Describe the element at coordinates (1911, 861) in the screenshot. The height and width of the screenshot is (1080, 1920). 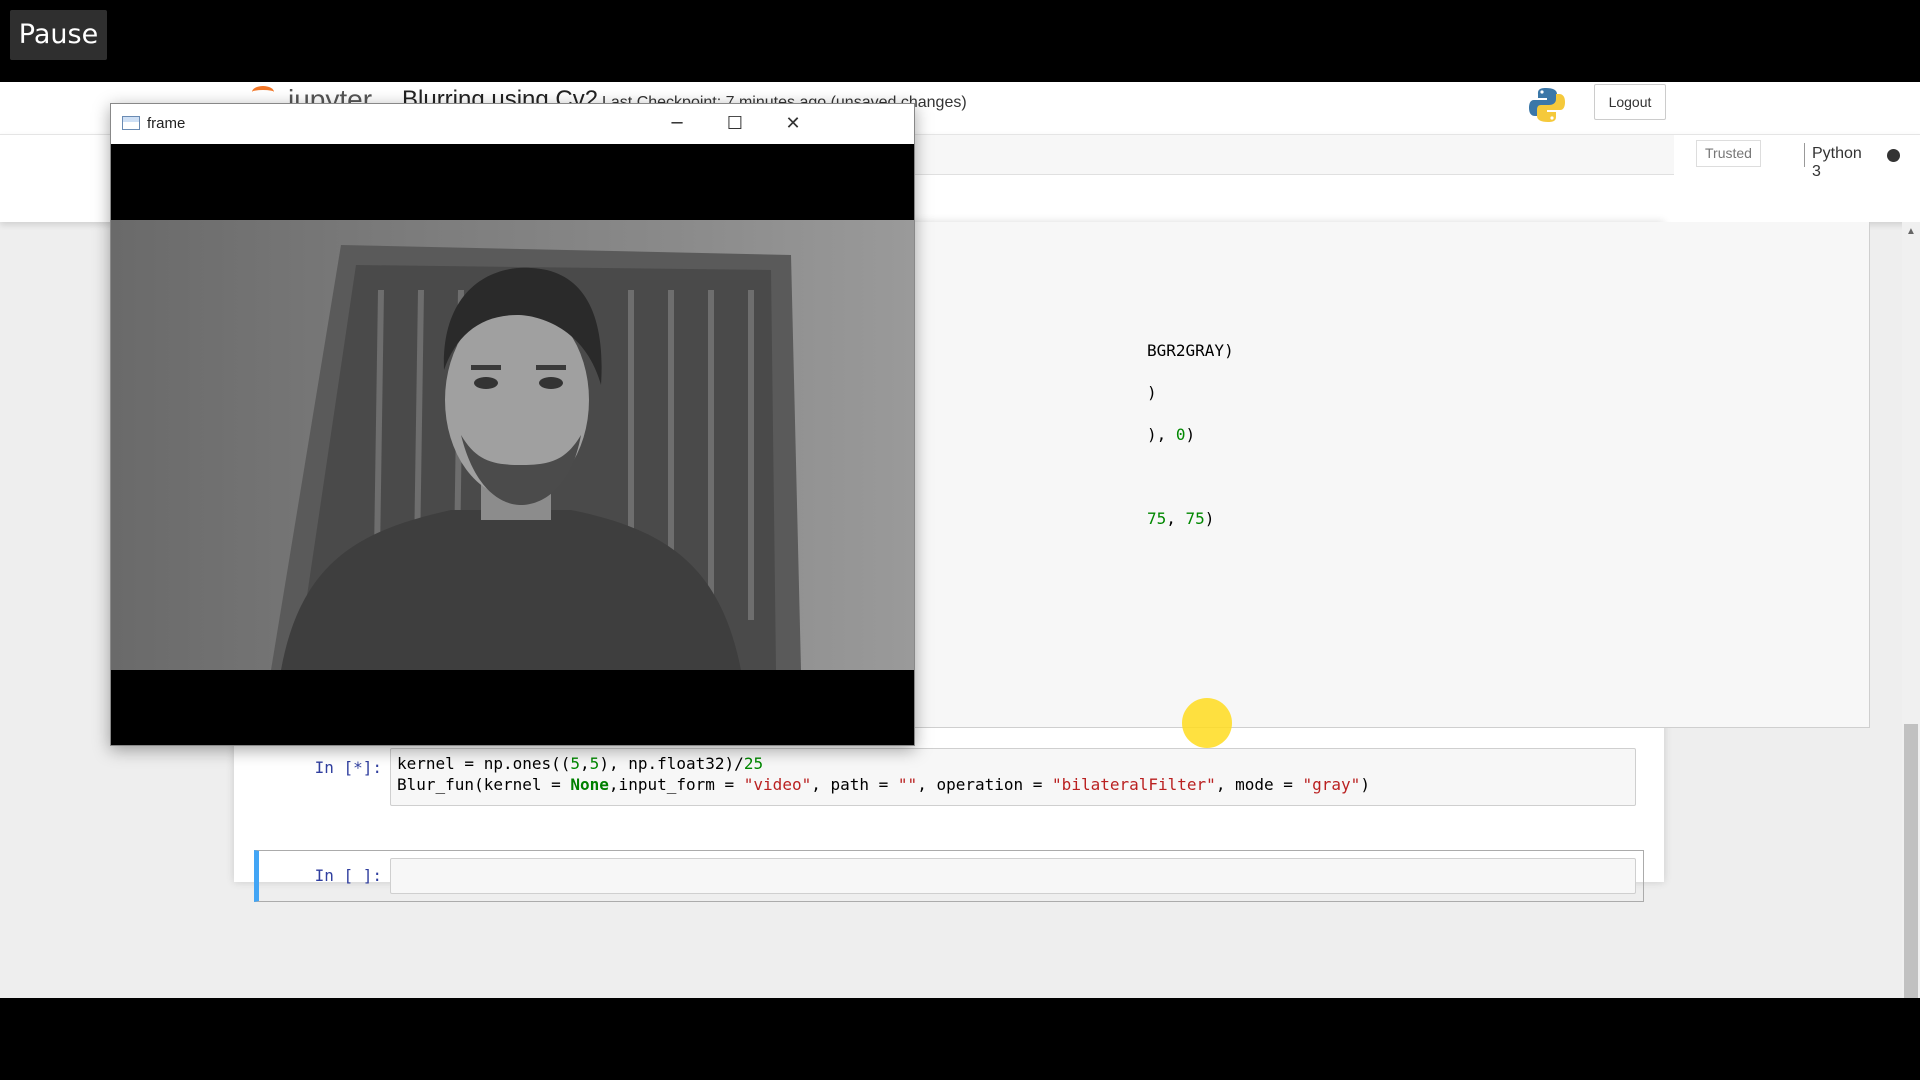
I see `scroll-thumb` at that location.